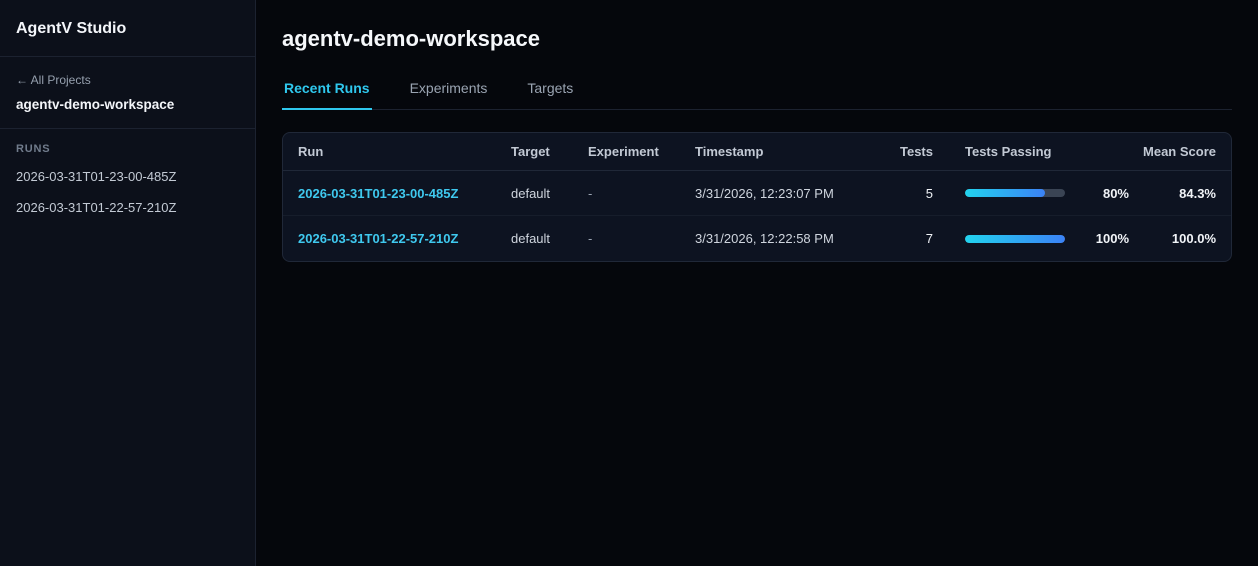 The image size is (1258, 566). I want to click on run-link: 2026-03-31T01-22-57-210Z, so click(378, 238).